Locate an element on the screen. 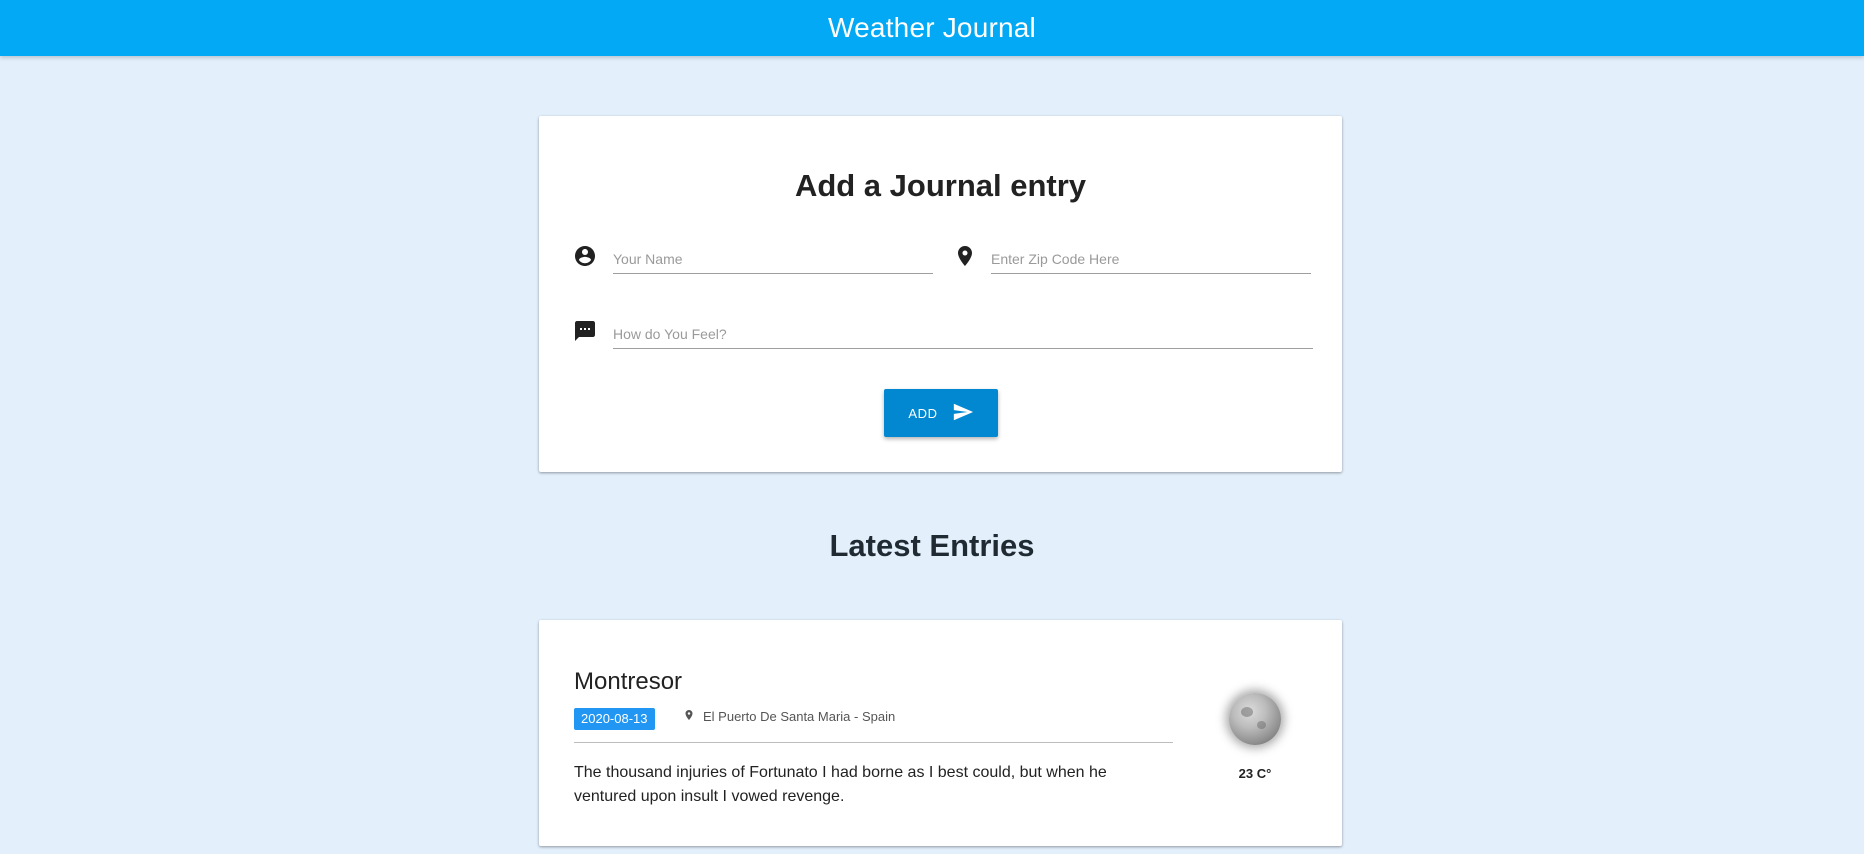 The height and width of the screenshot is (854, 1864). add-button: ADD is located at coordinates (941, 413).